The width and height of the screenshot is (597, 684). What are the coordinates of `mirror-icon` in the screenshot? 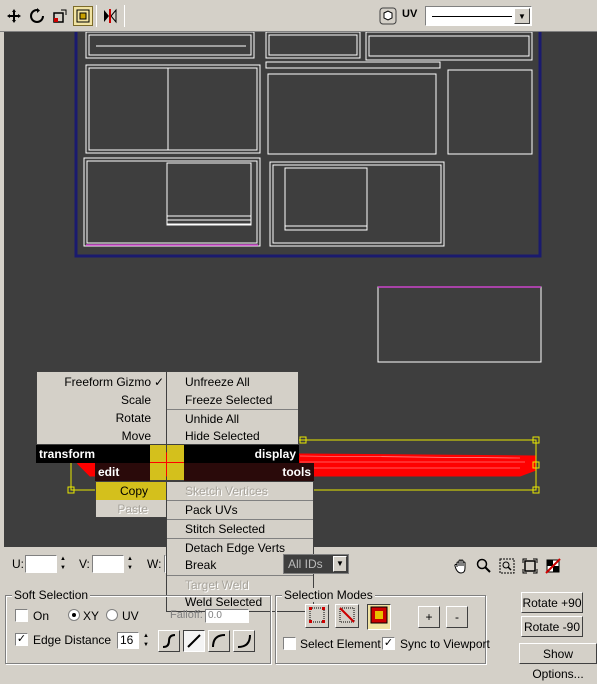 It's located at (110, 16).